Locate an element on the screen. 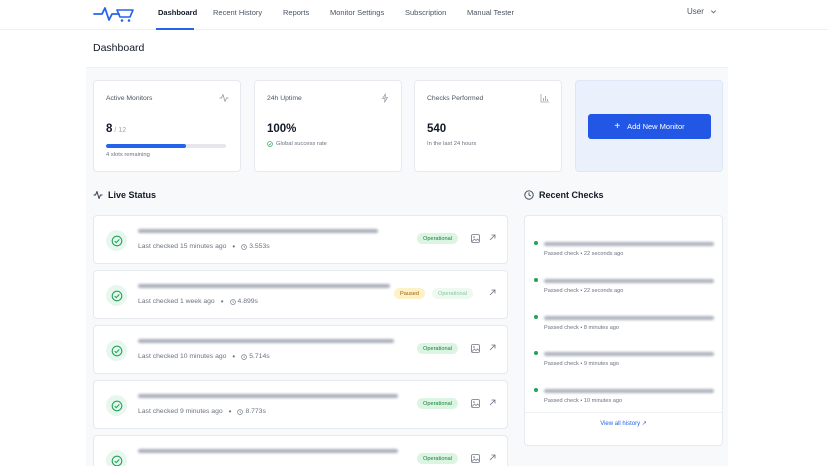 The height and width of the screenshot is (466, 828). last-checked: Last checked 10 minutes ago is located at coordinates (182, 356).